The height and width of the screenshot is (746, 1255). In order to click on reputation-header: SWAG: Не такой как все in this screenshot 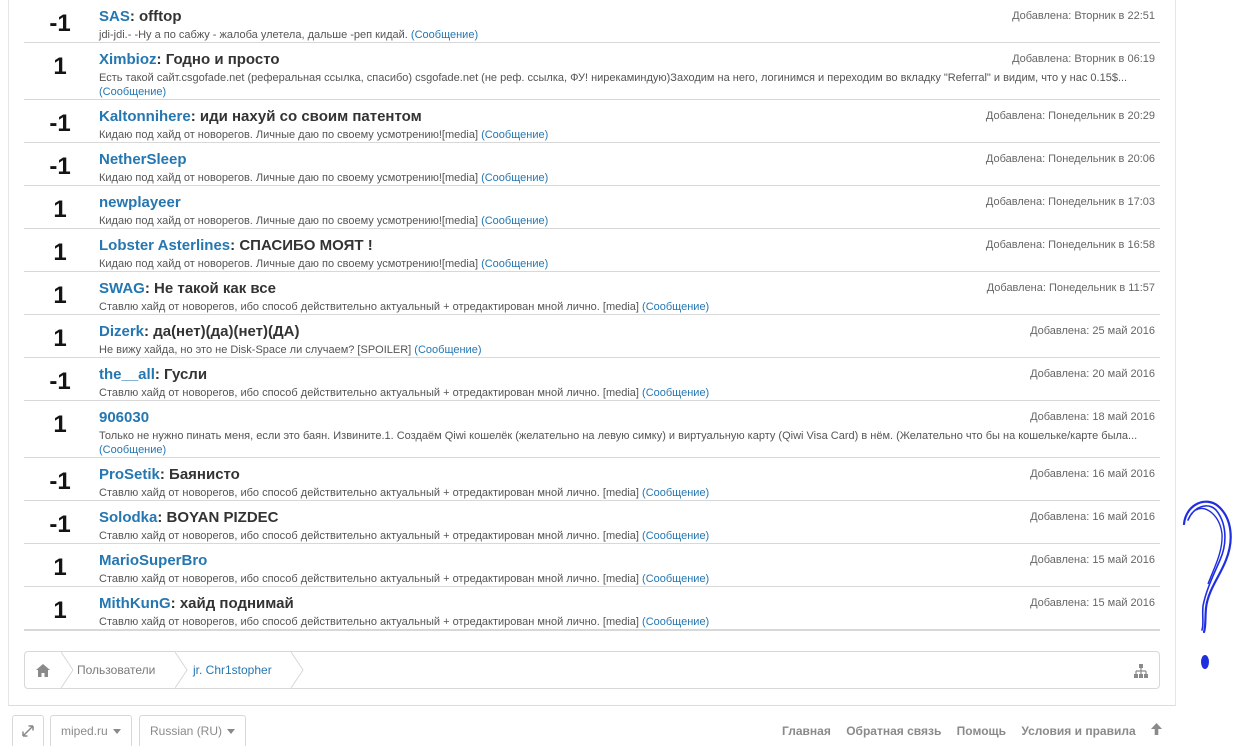, I will do `click(187, 288)`.